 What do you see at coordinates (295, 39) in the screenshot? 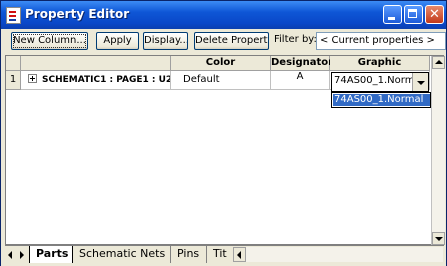
I see `filter-label: Filter by:` at bounding box center [295, 39].